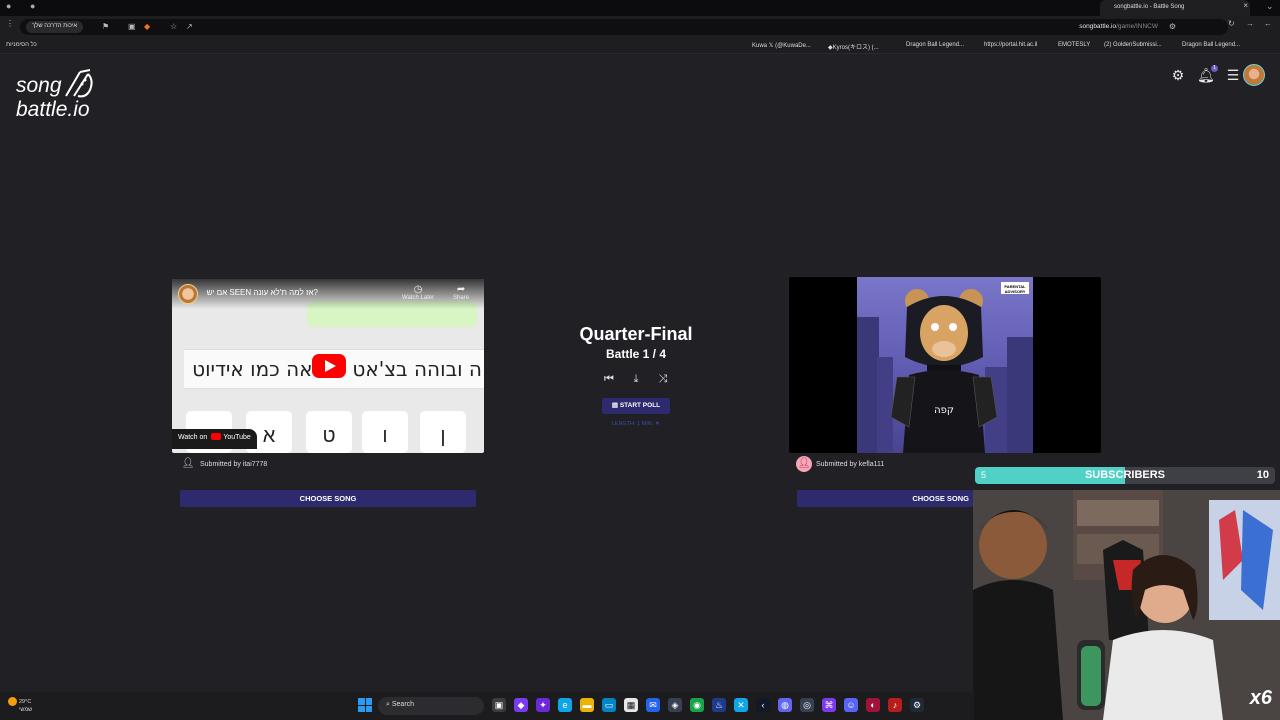  Describe the element at coordinates (763, 705) in the screenshot. I see `app-icon: ‹` at that location.